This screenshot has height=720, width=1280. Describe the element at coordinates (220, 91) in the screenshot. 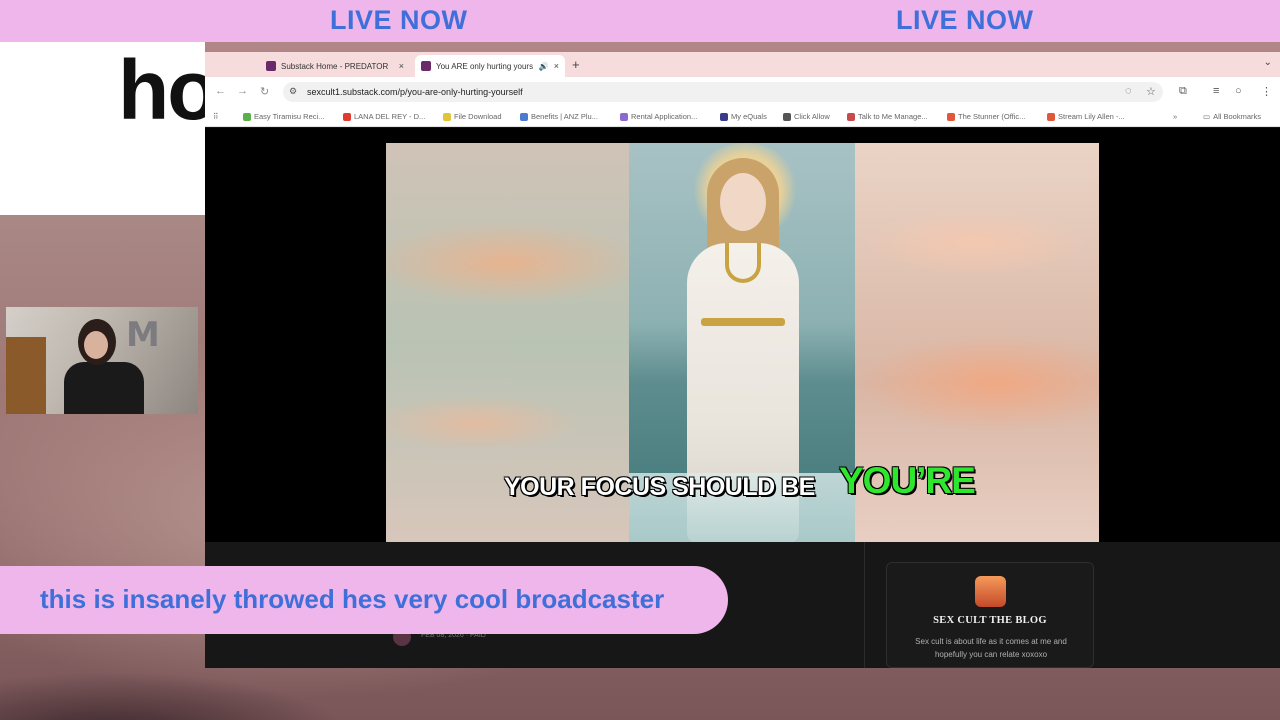

I see `back-icon: ←` at that location.